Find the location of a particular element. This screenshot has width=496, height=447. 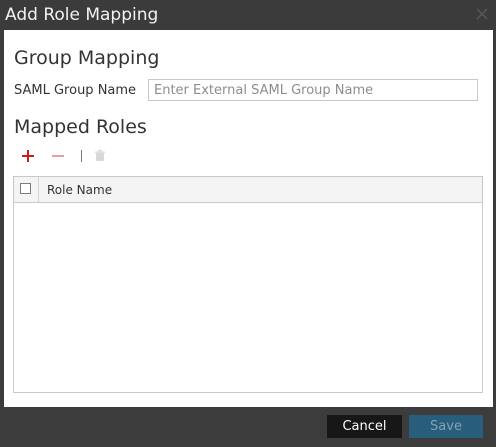

saml-group-name-input is located at coordinates (313, 90).